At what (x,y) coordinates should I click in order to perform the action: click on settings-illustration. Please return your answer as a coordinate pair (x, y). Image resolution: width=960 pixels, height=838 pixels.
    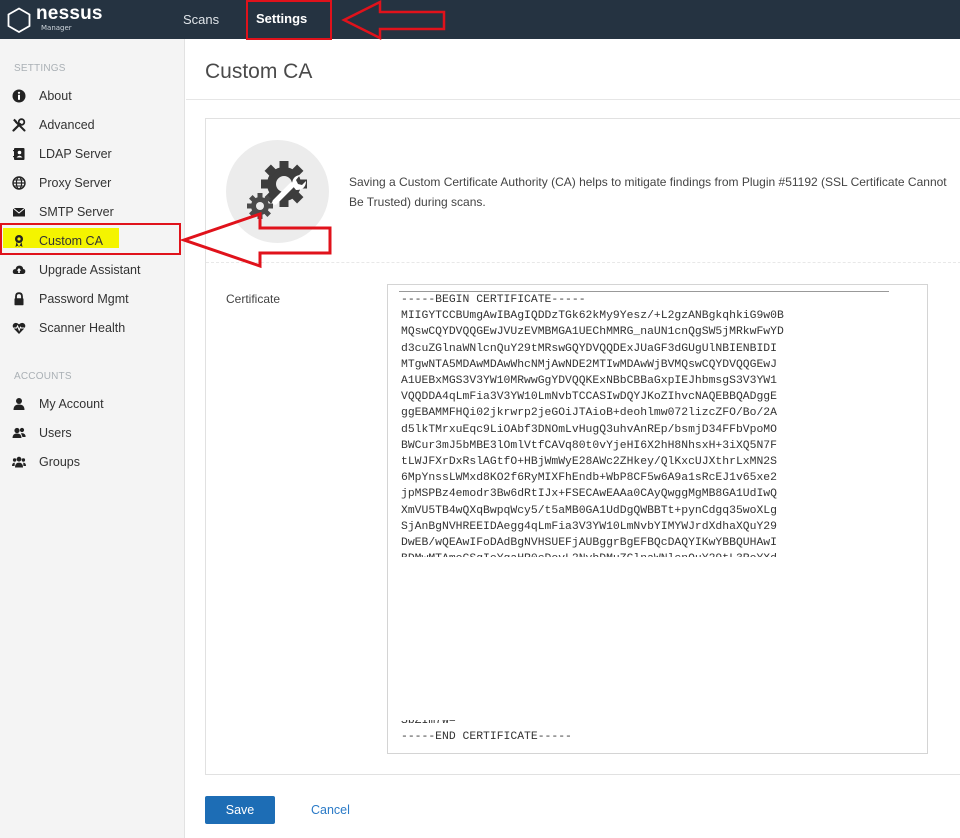
    Looking at the image, I should click on (277, 191).